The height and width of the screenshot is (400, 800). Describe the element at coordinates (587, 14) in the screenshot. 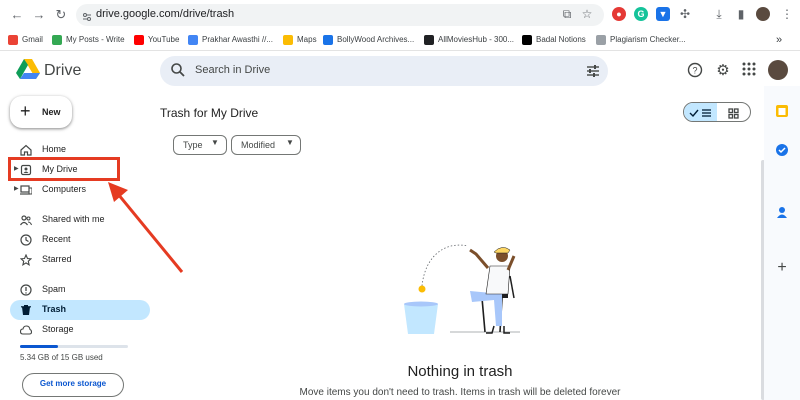

I see `bookmark-star-icon: ☆` at that location.